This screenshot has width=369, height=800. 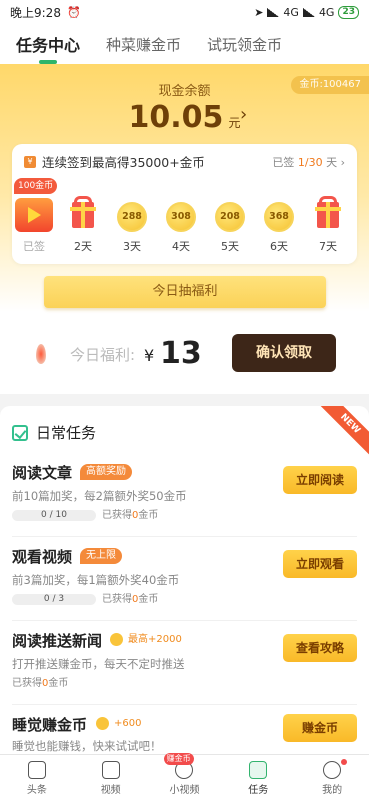 I want to click on network-label: 4G, so click(x=291, y=12).